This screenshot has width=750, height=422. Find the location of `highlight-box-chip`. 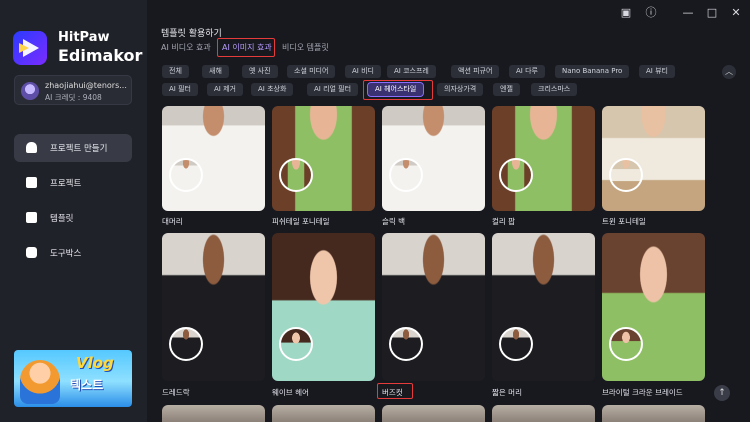

highlight-box-chip is located at coordinates (398, 90).